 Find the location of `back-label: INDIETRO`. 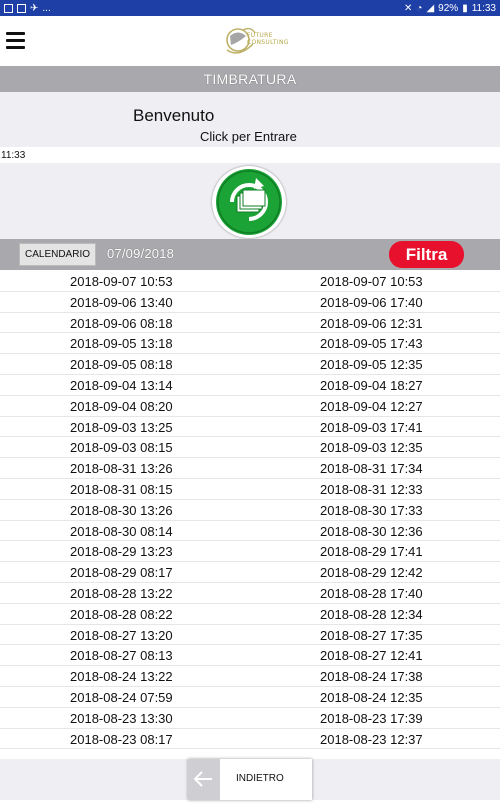

back-label: INDIETRO is located at coordinates (260, 778).